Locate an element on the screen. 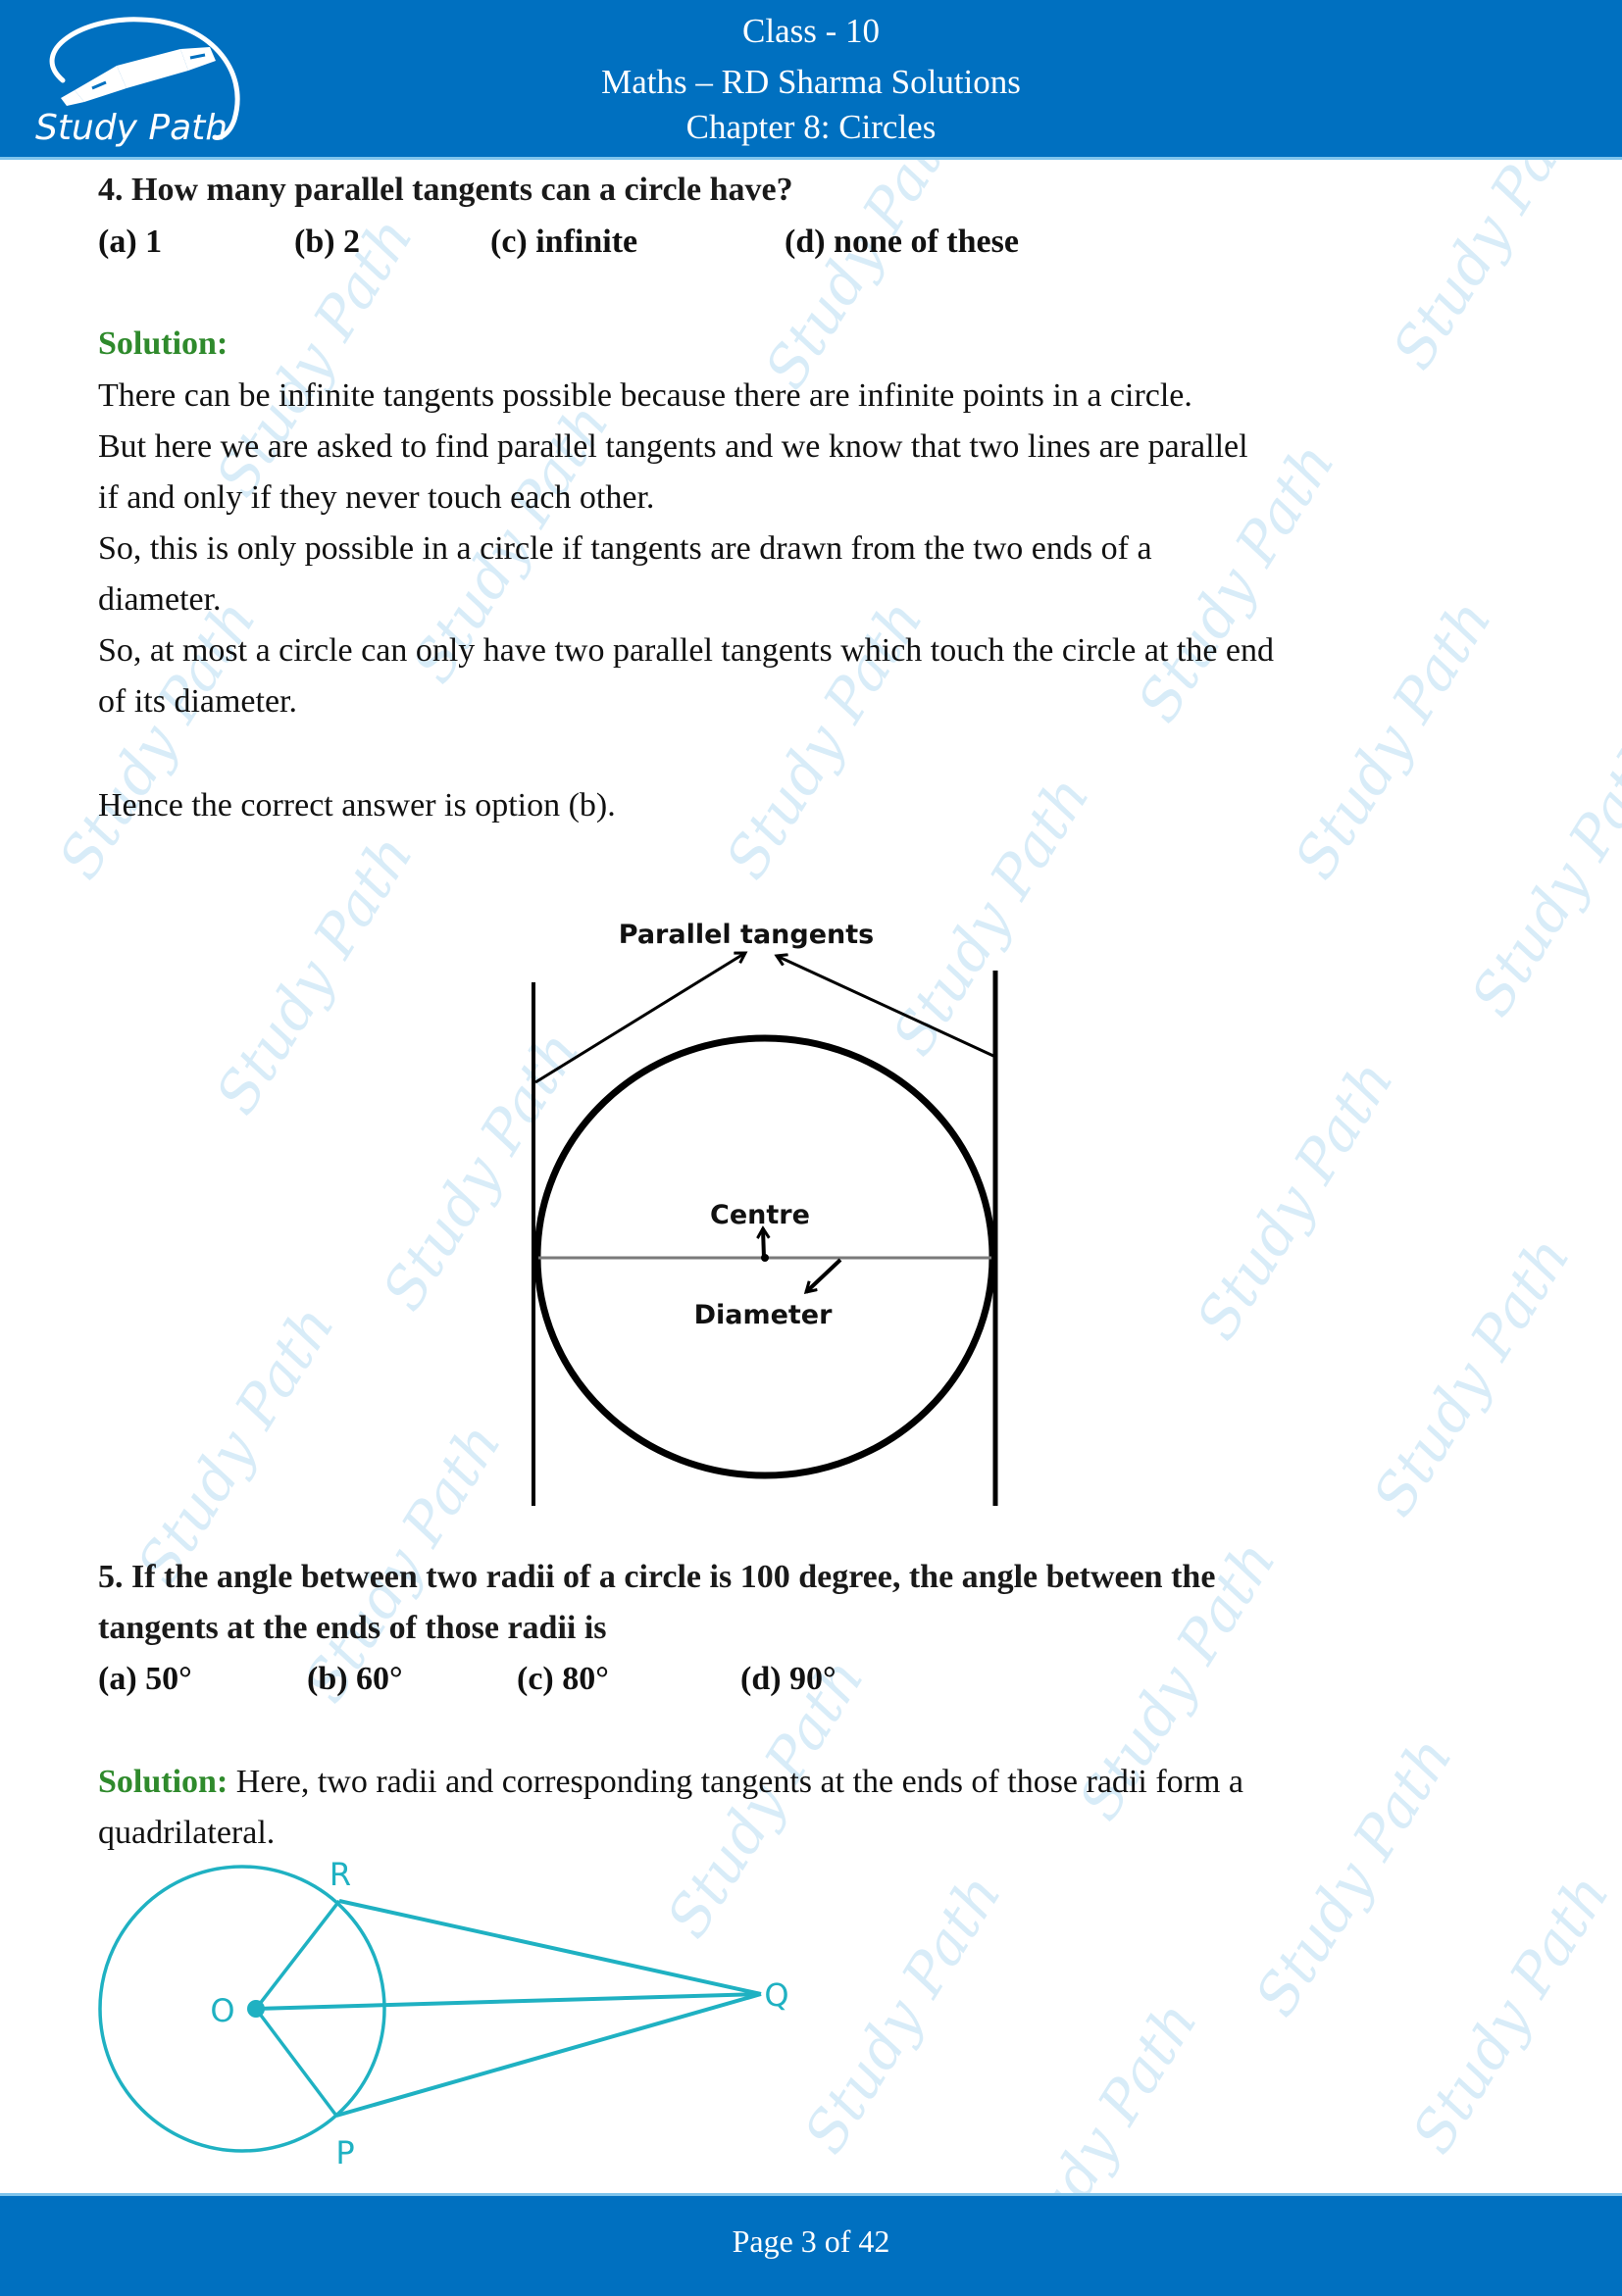 This screenshot has width=1622, height=2296. q5-solution-line2: quadrilateral. is located at coordinates (187, 1833).